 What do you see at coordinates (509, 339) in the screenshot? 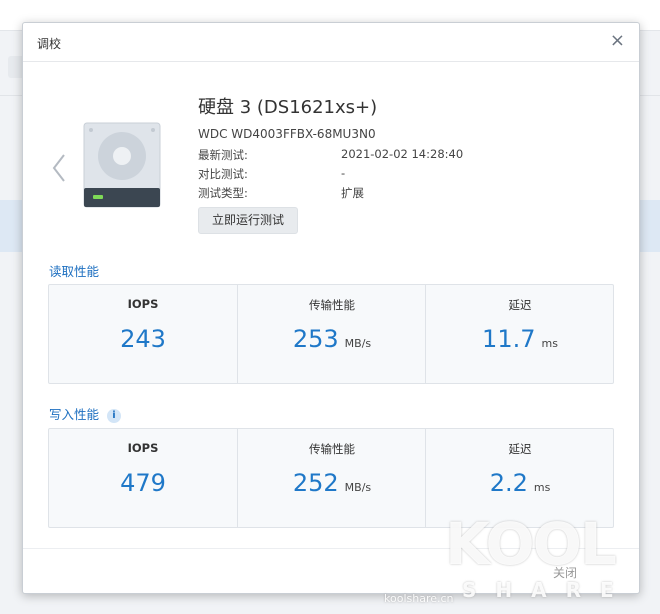
I see `read-latency-value: 11.7` at bounding box center [509, 339].